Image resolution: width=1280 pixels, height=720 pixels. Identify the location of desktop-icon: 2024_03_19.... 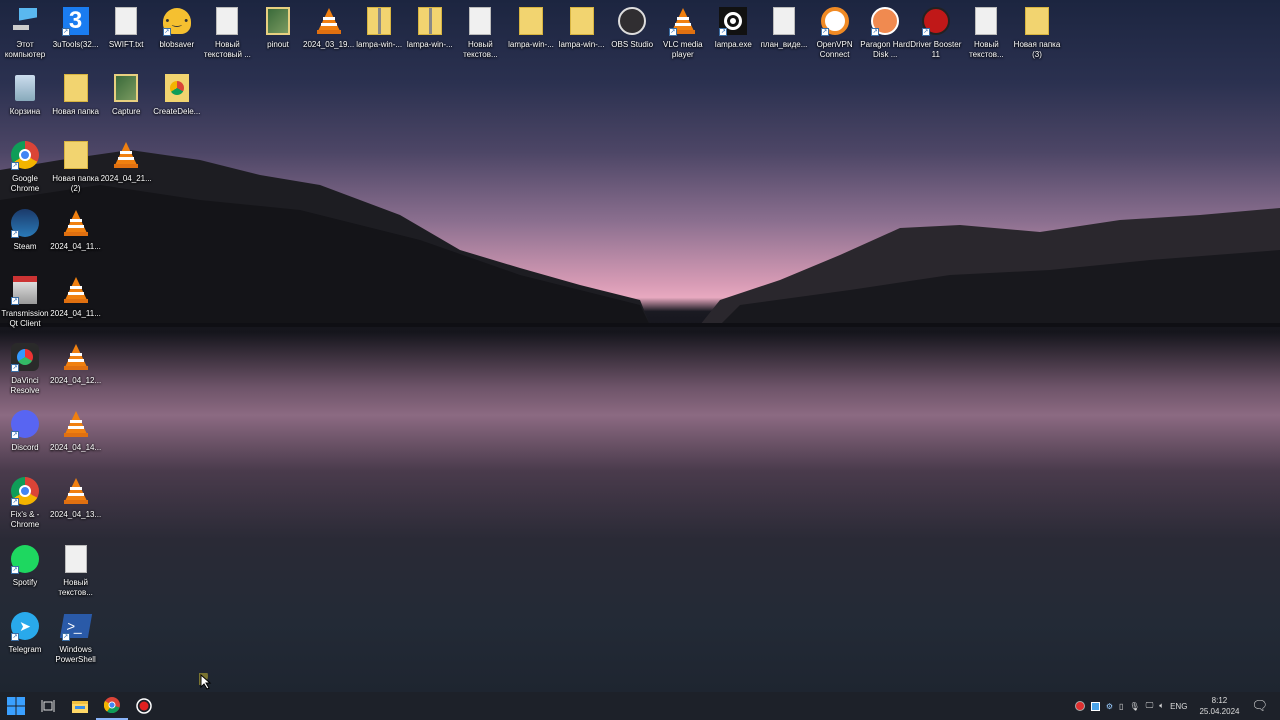
(328, 34).